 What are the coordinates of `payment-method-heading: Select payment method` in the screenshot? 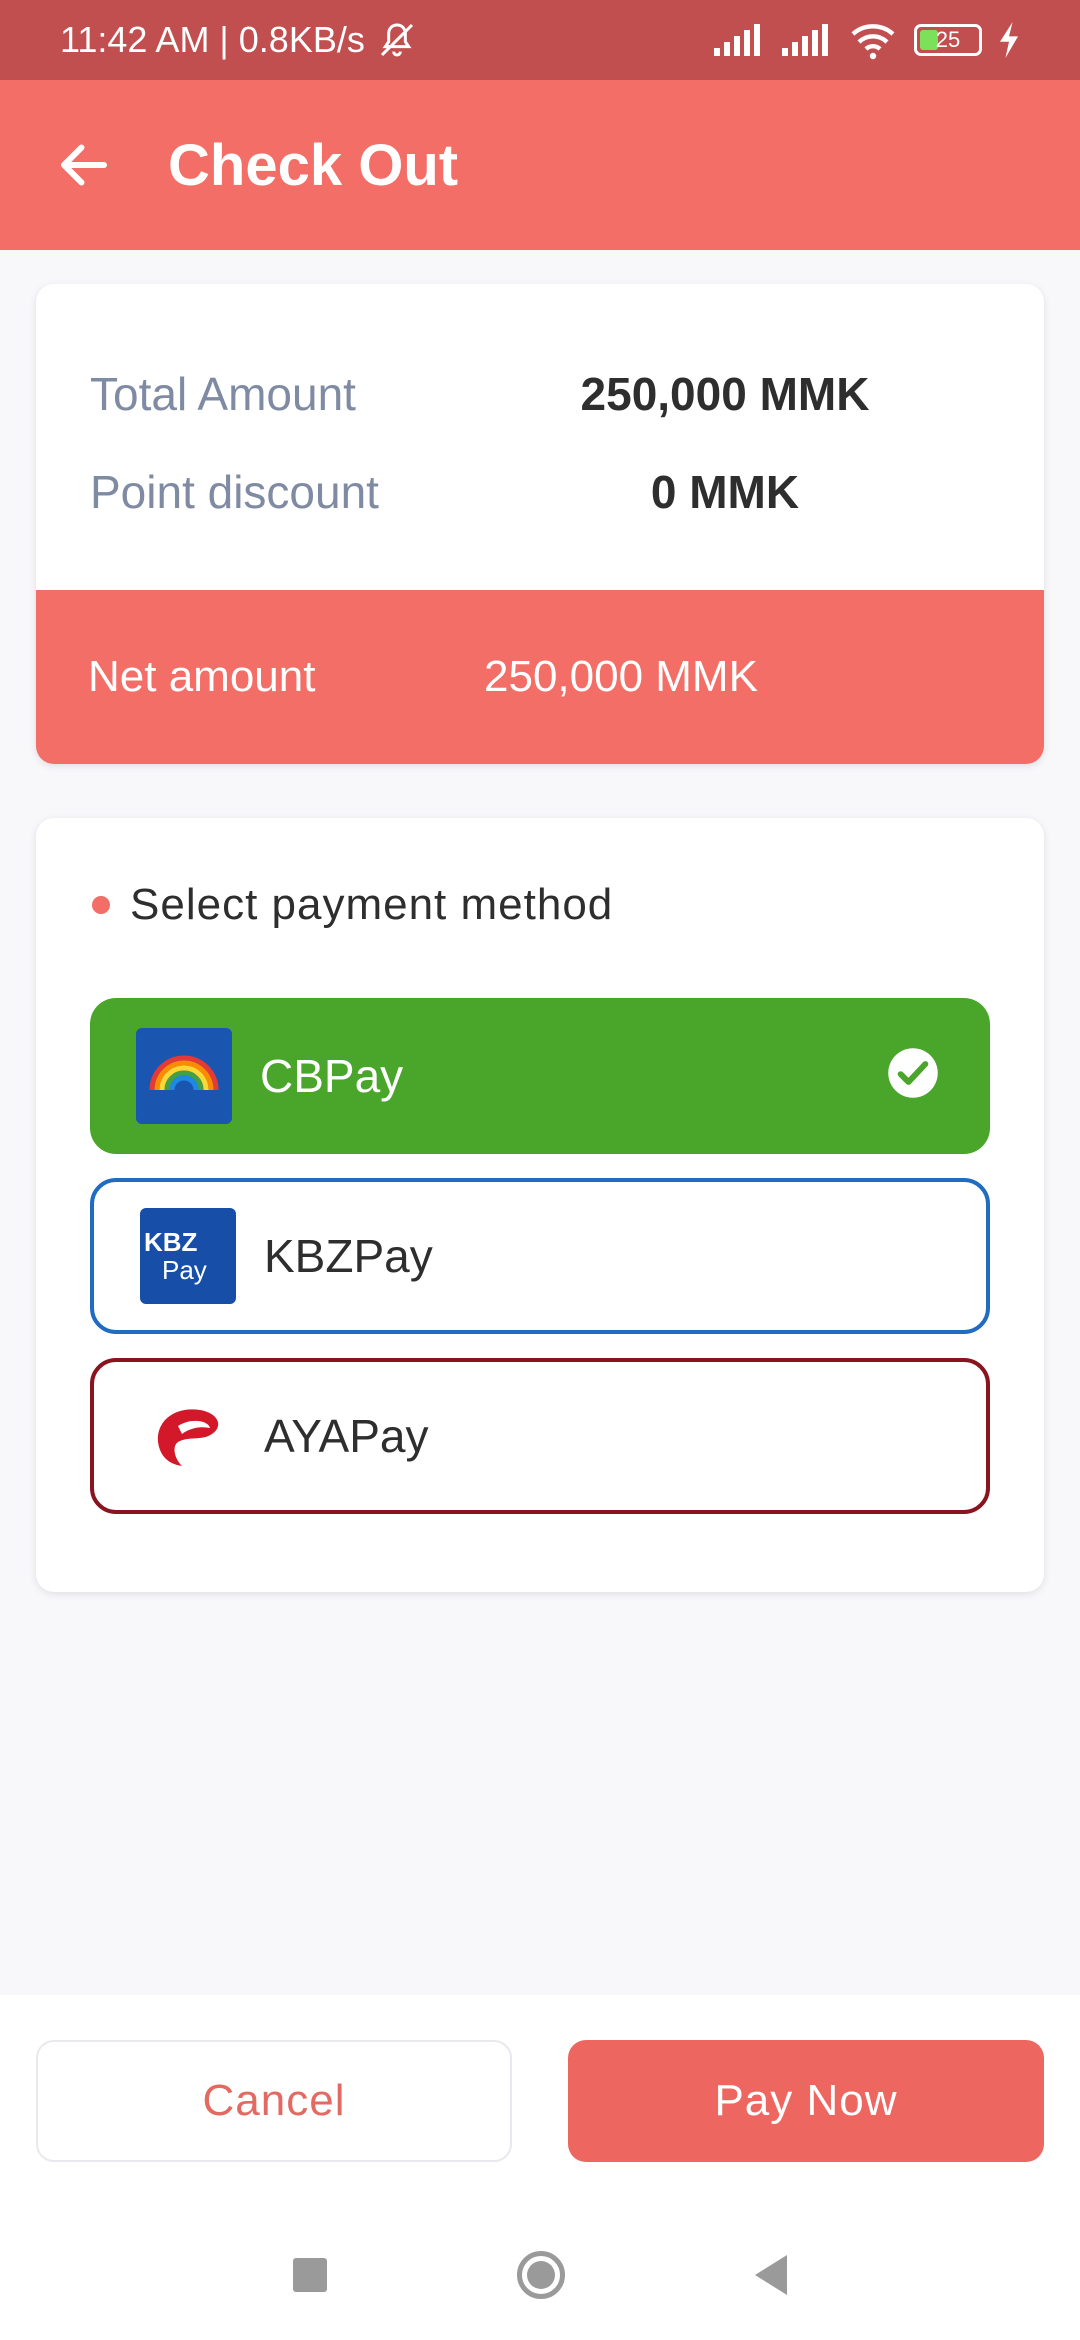 It's located at (352, 905).